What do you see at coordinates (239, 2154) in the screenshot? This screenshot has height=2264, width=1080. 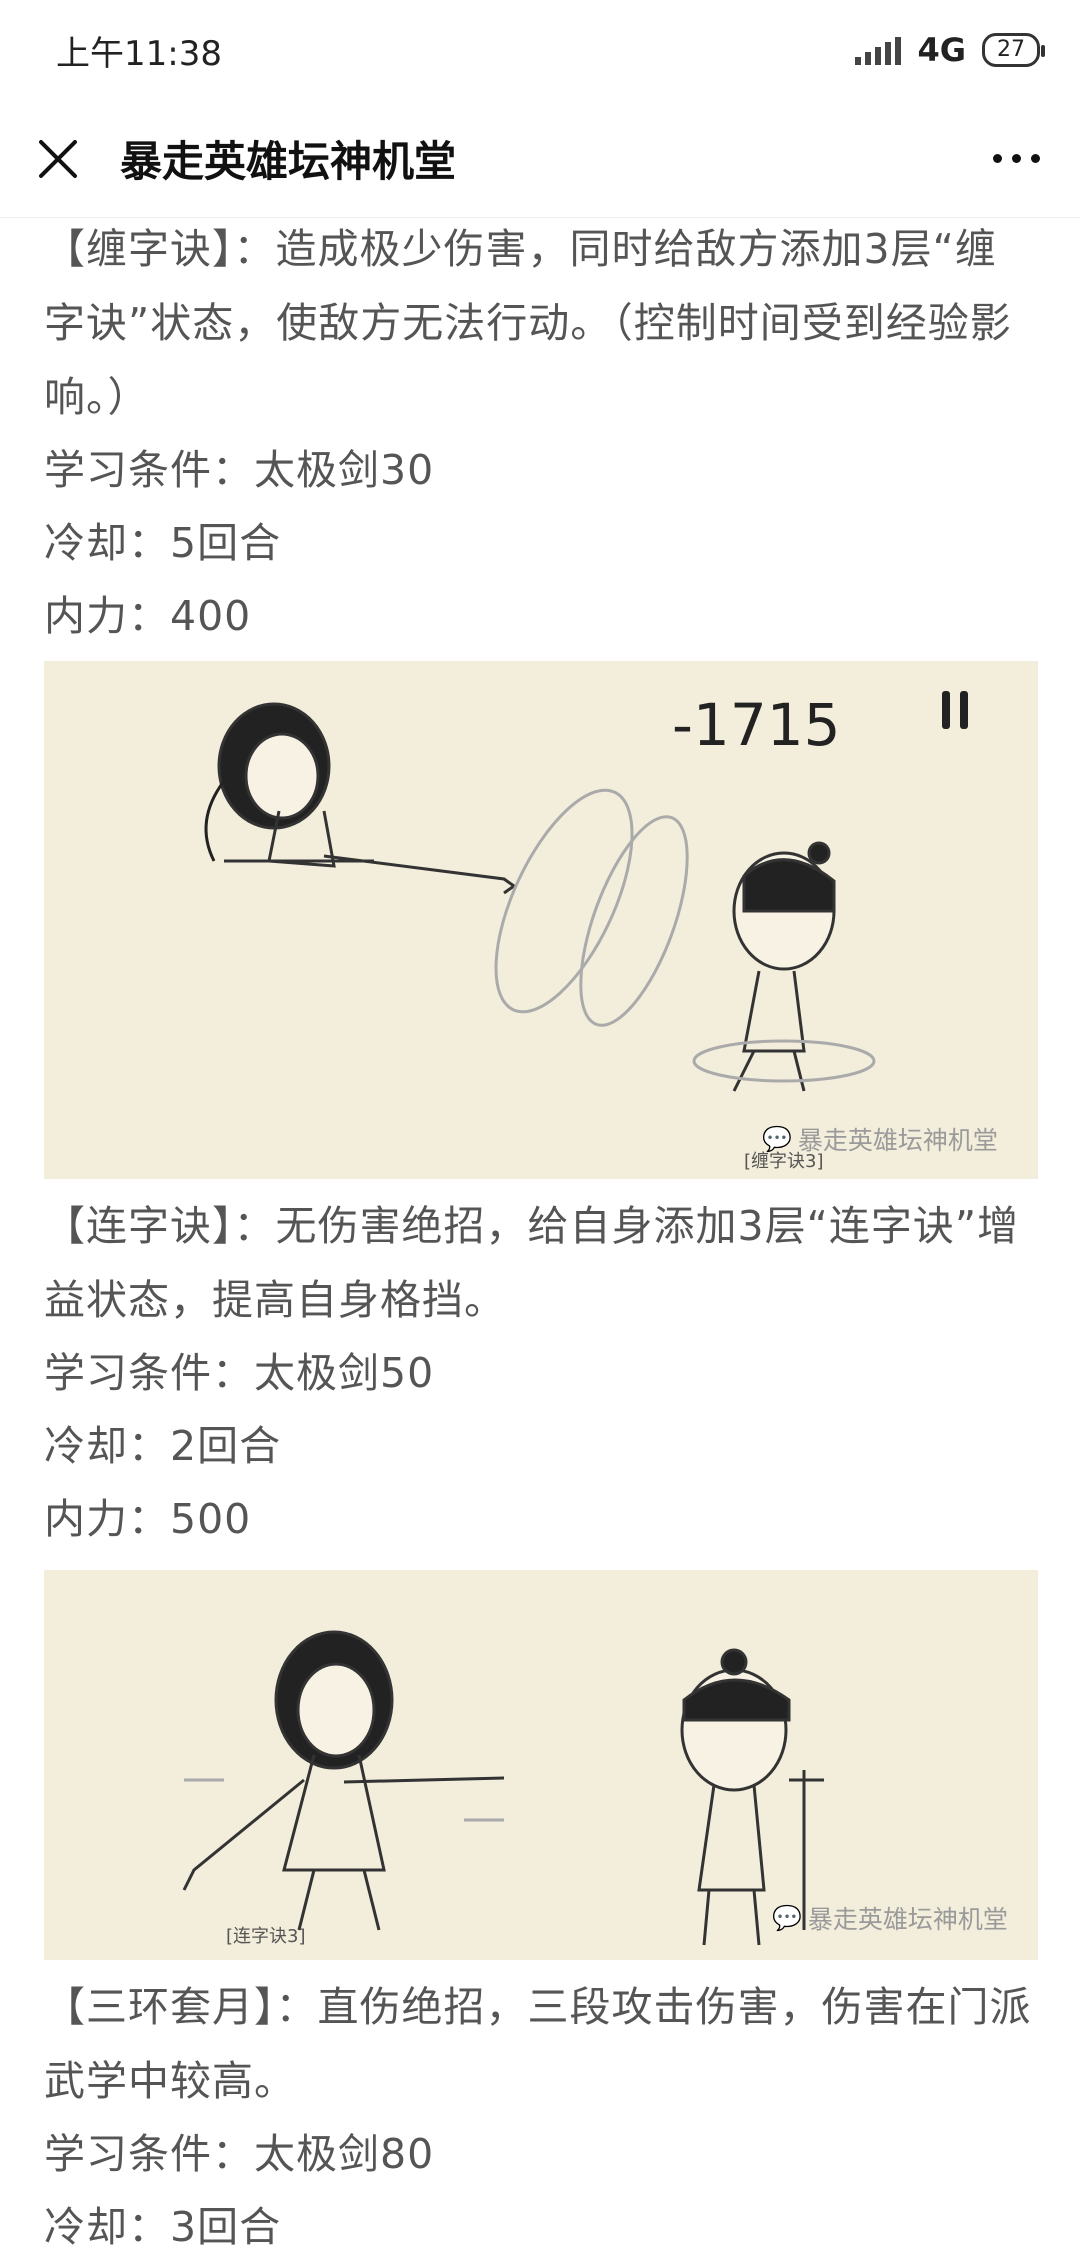 I see `skill-requirement: 学习条件：太极剑80` at bounding box center [239, 2154].